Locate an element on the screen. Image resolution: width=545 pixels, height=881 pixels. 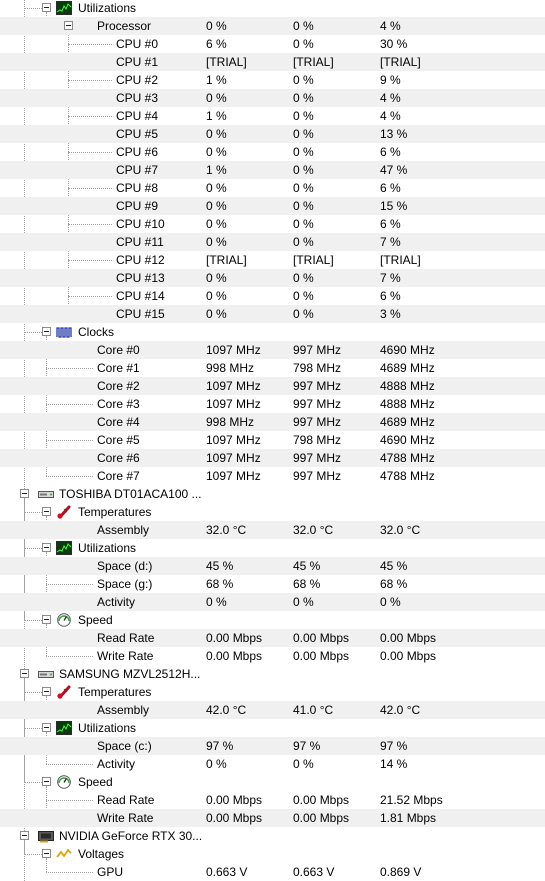
sensor-row: CPU #7 1 % 0 % 47 % is located at coordinates (272, 170).